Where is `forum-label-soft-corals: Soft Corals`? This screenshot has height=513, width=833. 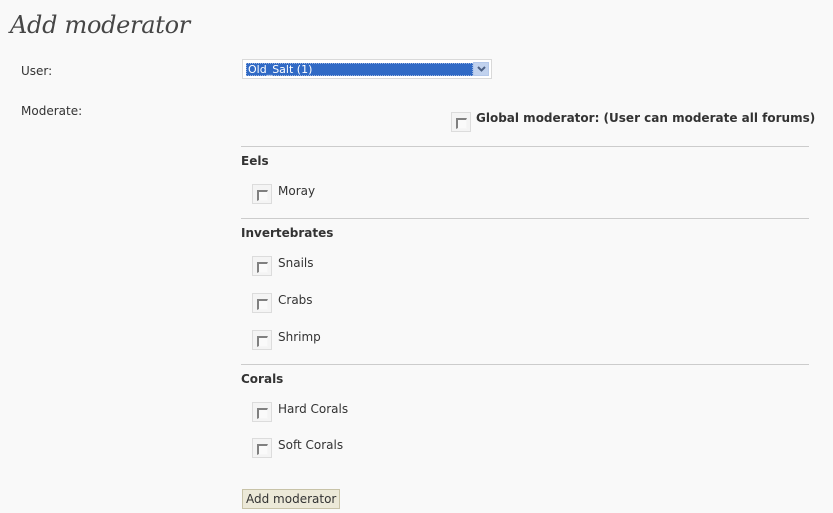
forum-label-soft-corals: Soft Corals is located at coordinates (311, 445).